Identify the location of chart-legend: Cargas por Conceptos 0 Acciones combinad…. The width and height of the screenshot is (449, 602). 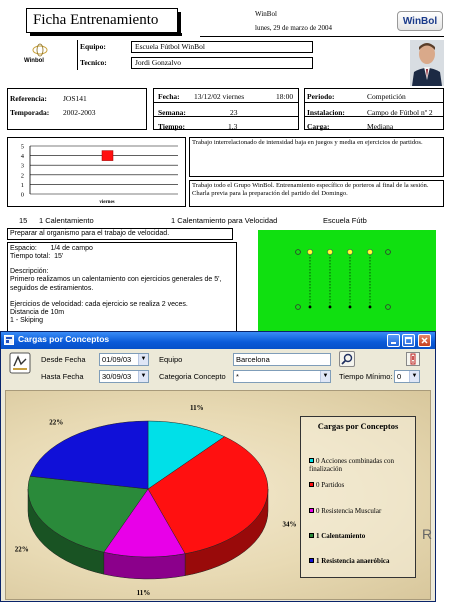
(358, 497).